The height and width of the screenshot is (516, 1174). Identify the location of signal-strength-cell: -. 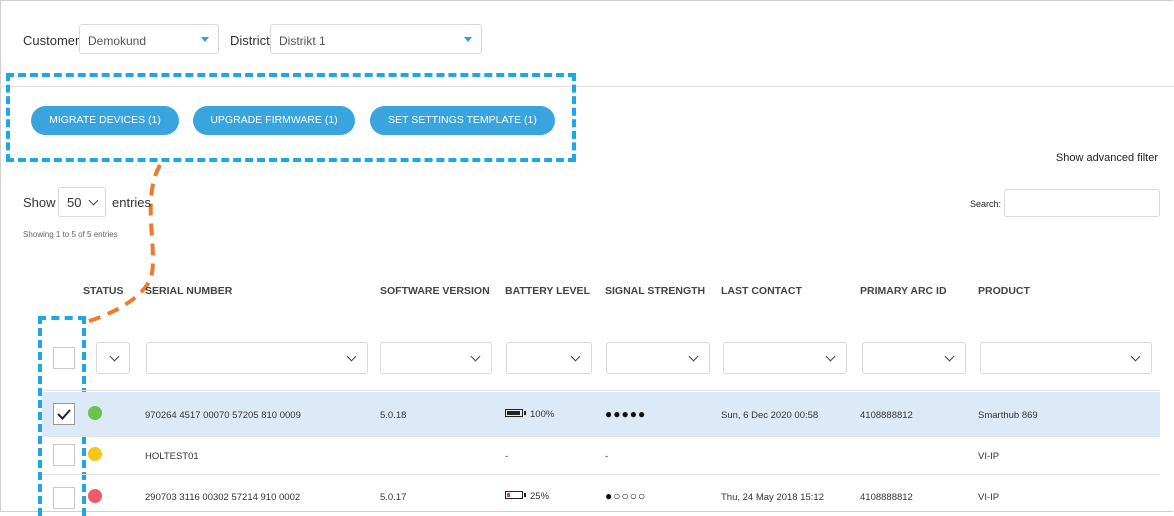
(607, 456).